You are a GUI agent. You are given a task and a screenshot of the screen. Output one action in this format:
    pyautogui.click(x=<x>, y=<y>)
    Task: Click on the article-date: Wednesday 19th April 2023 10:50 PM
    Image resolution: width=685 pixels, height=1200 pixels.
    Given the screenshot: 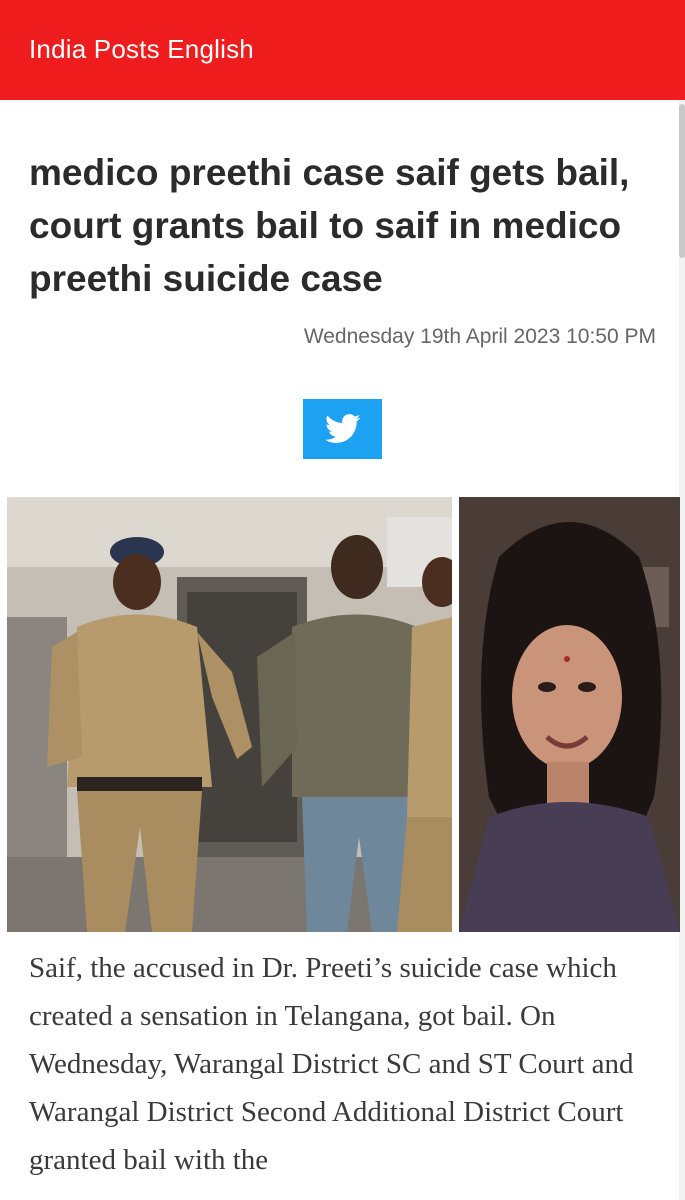 What is the action you would take?
    pyautogui.click(x=479, y=336)
    